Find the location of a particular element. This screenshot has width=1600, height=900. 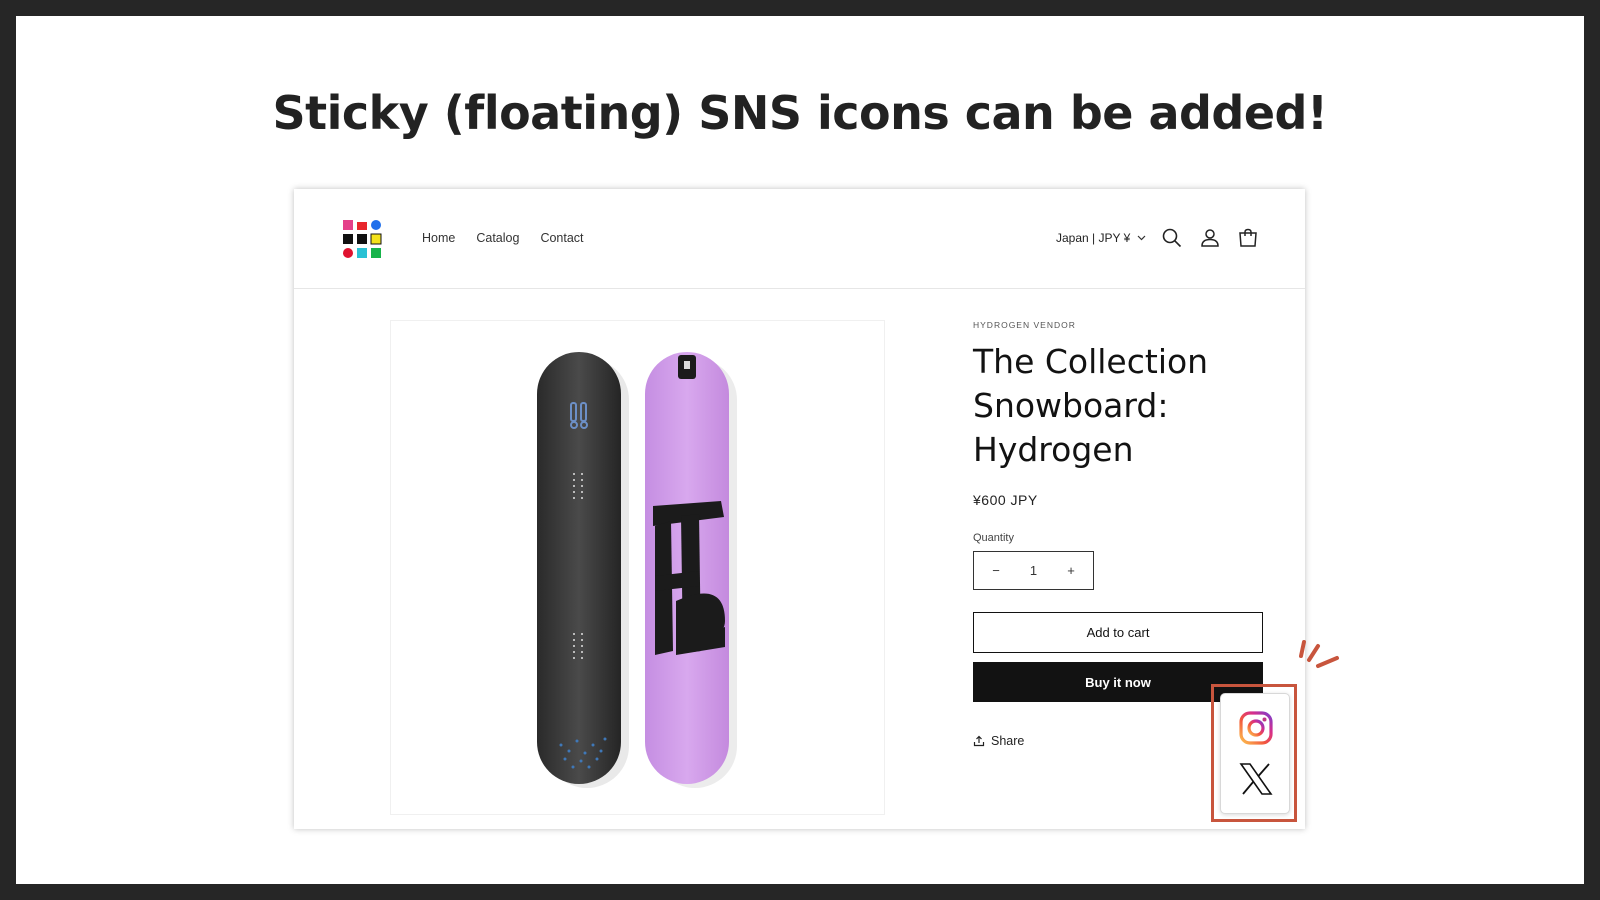

quantity-increase-button: + is located at coordinates (1071, 570).